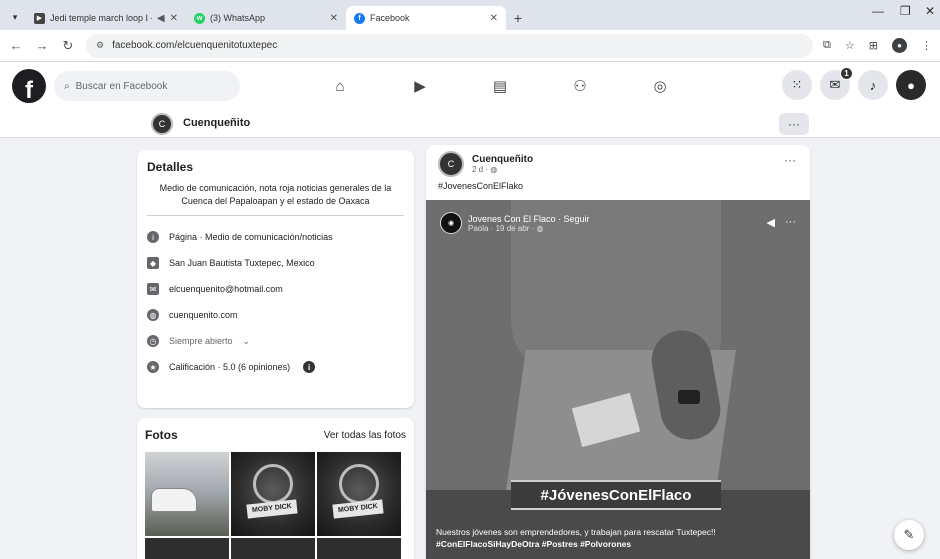 The image size is (940, 559). What do you see at coordinates (39, 18) in the screenshot?
I see `youtube-favicon-icon: ▶` at bounding box center [39, 18].